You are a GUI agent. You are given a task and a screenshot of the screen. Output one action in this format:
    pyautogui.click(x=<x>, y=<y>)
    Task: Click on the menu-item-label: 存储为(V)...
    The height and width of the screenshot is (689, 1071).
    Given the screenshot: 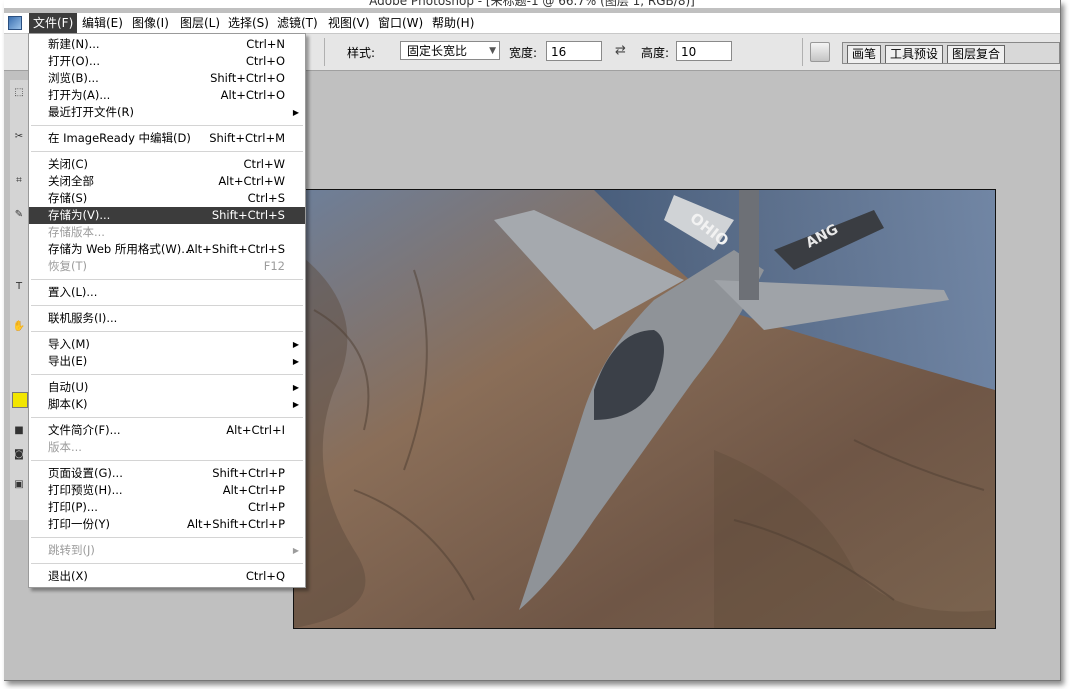 What is the action you would take?
    pyautogui.click(x=79, y=215)
    